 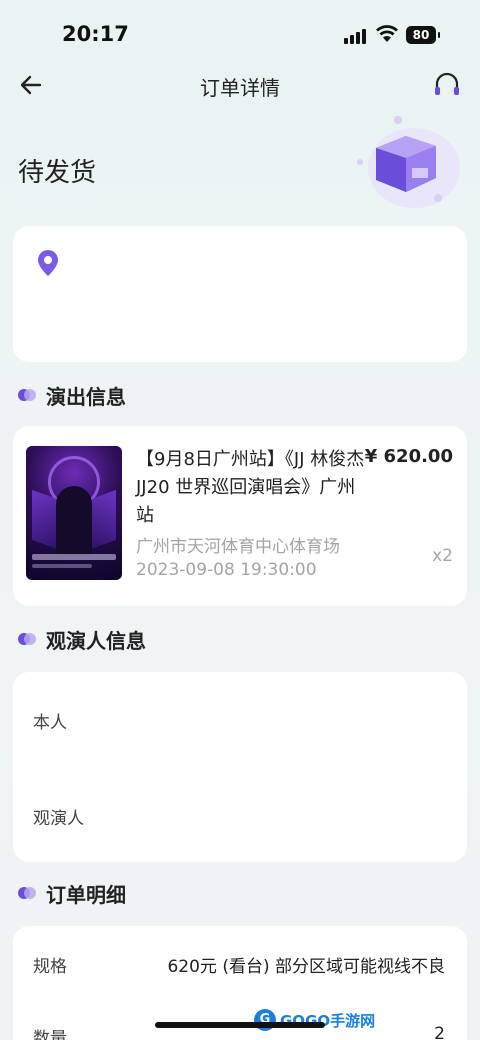 I want to click on show-title: 【9月8日广州站】《JJ 林俊杰 JJ20 世界巡回演唱会》广州站, so click(x=250, y=487).